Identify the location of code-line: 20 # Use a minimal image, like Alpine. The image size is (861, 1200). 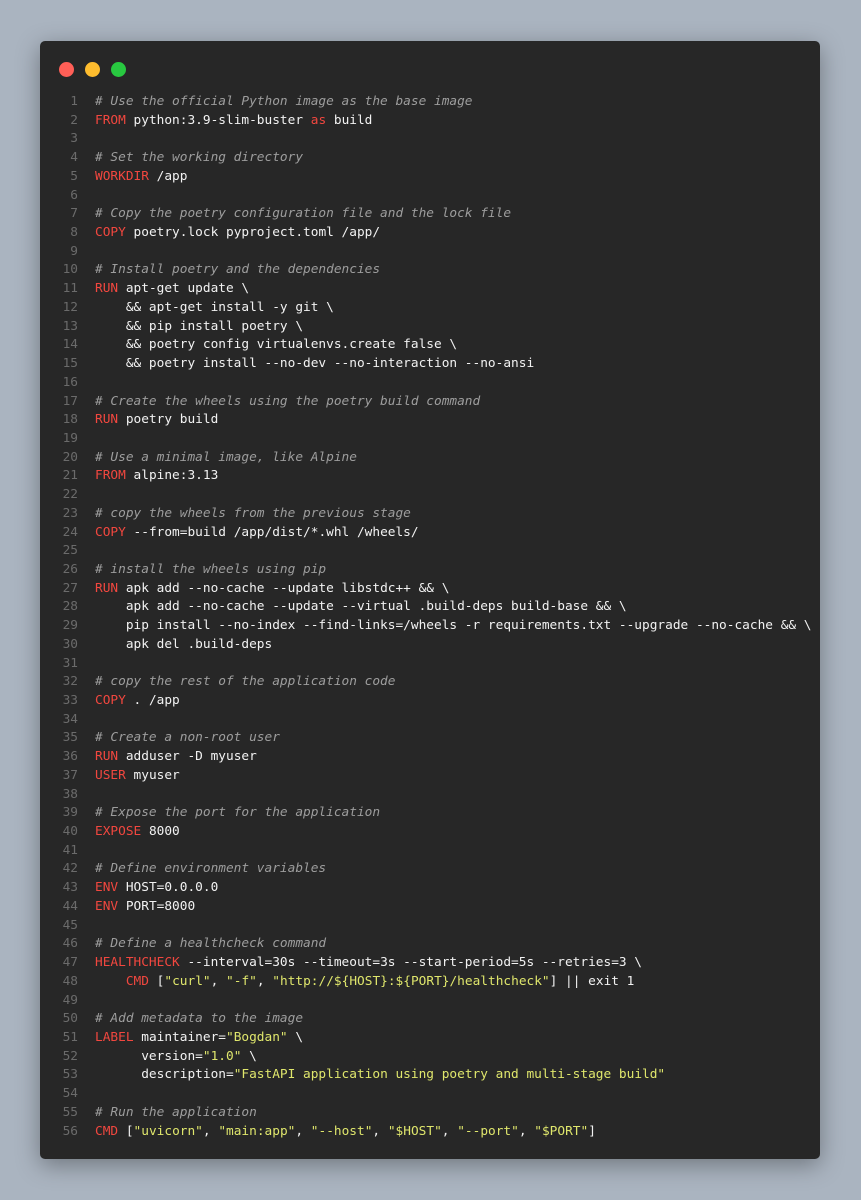
(430, 458).